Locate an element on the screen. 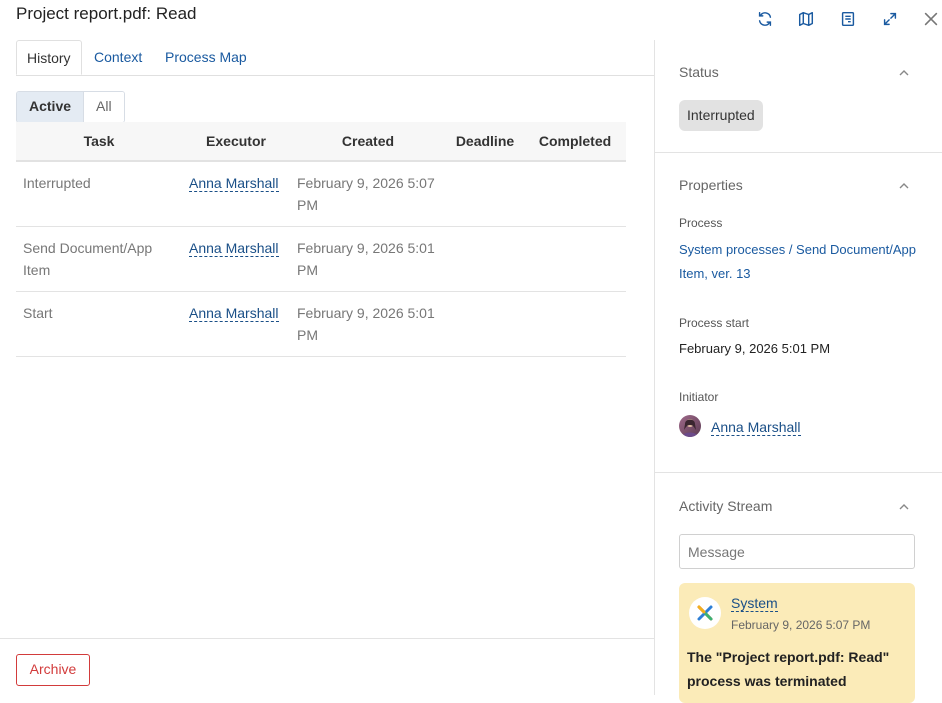  document-icon is located at coordinates (848, 19).